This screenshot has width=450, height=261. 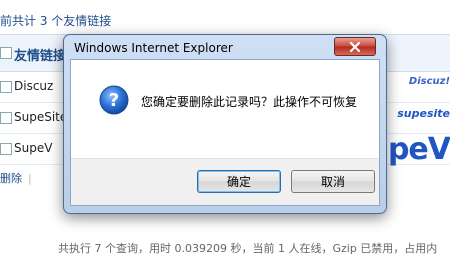 What do you see at coordinates (33, 148) in the screenshot?
I see `link-name: SupeV` at bounding box center [33, 148].